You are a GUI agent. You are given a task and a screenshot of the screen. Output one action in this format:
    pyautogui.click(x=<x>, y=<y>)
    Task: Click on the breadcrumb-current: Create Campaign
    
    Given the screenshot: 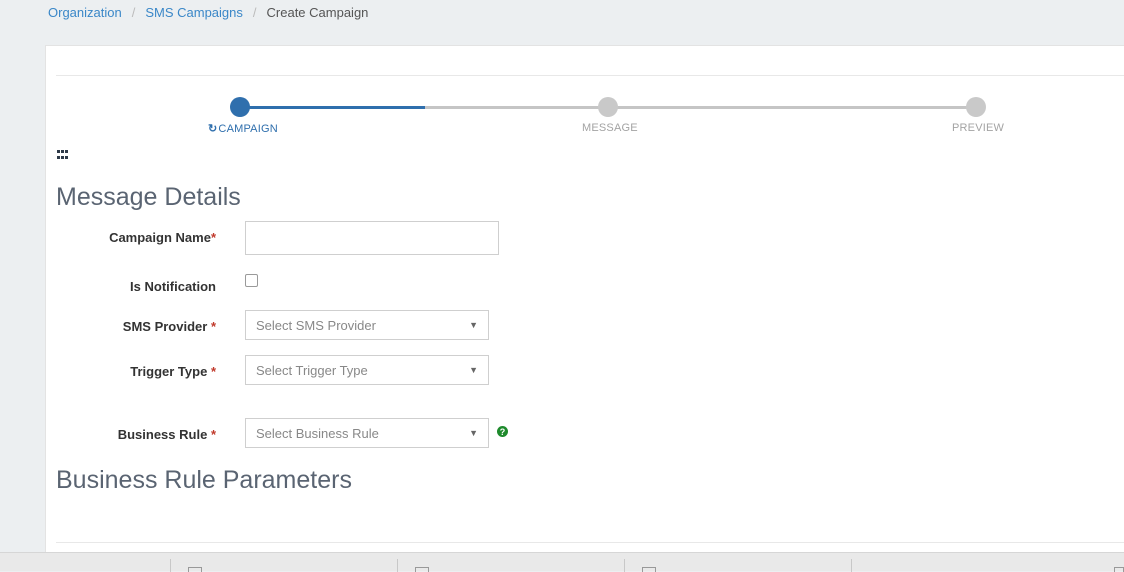 What is the action you would take?
    pyautogui.click(x=317, y=12)
    